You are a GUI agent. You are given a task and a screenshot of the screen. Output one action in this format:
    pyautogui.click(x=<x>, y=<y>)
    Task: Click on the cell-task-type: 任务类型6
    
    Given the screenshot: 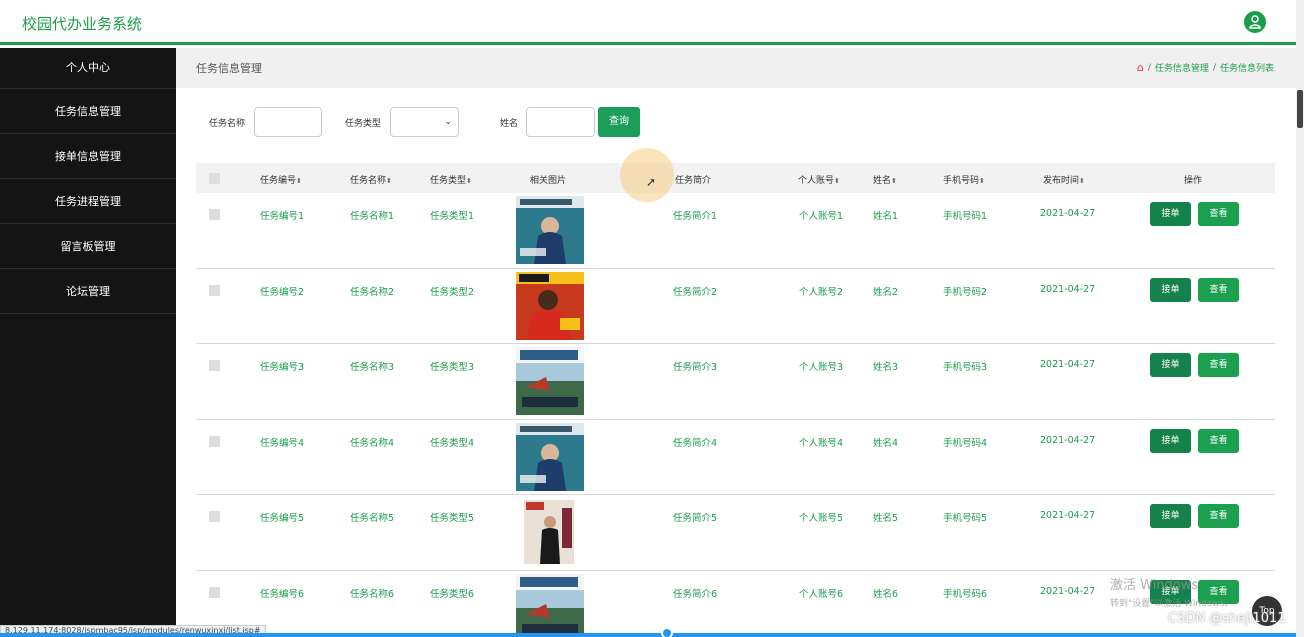 What is the action you would take?
    pyautogui.click(x=452, y=594)
    